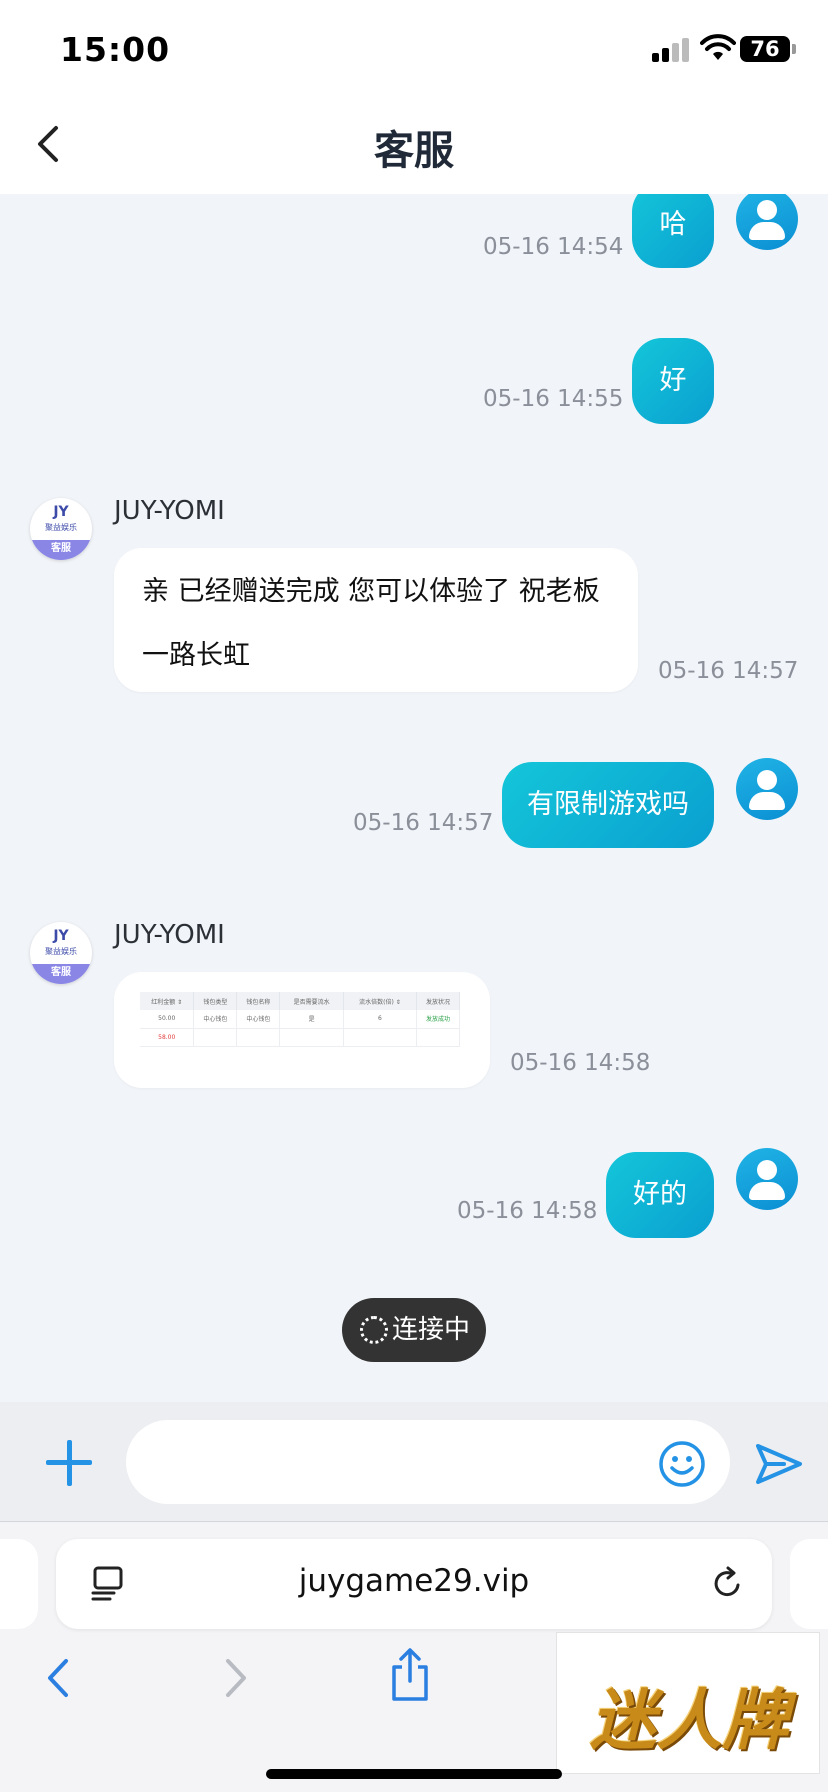 The image size is (828, 1792). Describe the element at coordinates (727, 1584) in the screenshot. I see `reload-icon` at that location.